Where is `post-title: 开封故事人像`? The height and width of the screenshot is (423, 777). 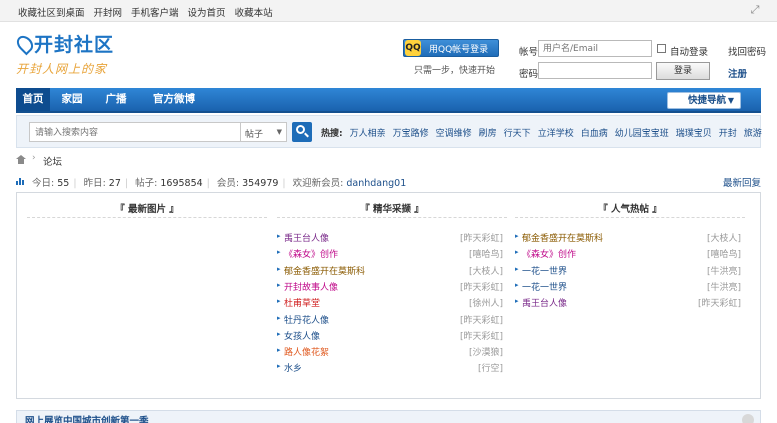 post-title: 开封故事人像 is located at coordinates (311, 286).